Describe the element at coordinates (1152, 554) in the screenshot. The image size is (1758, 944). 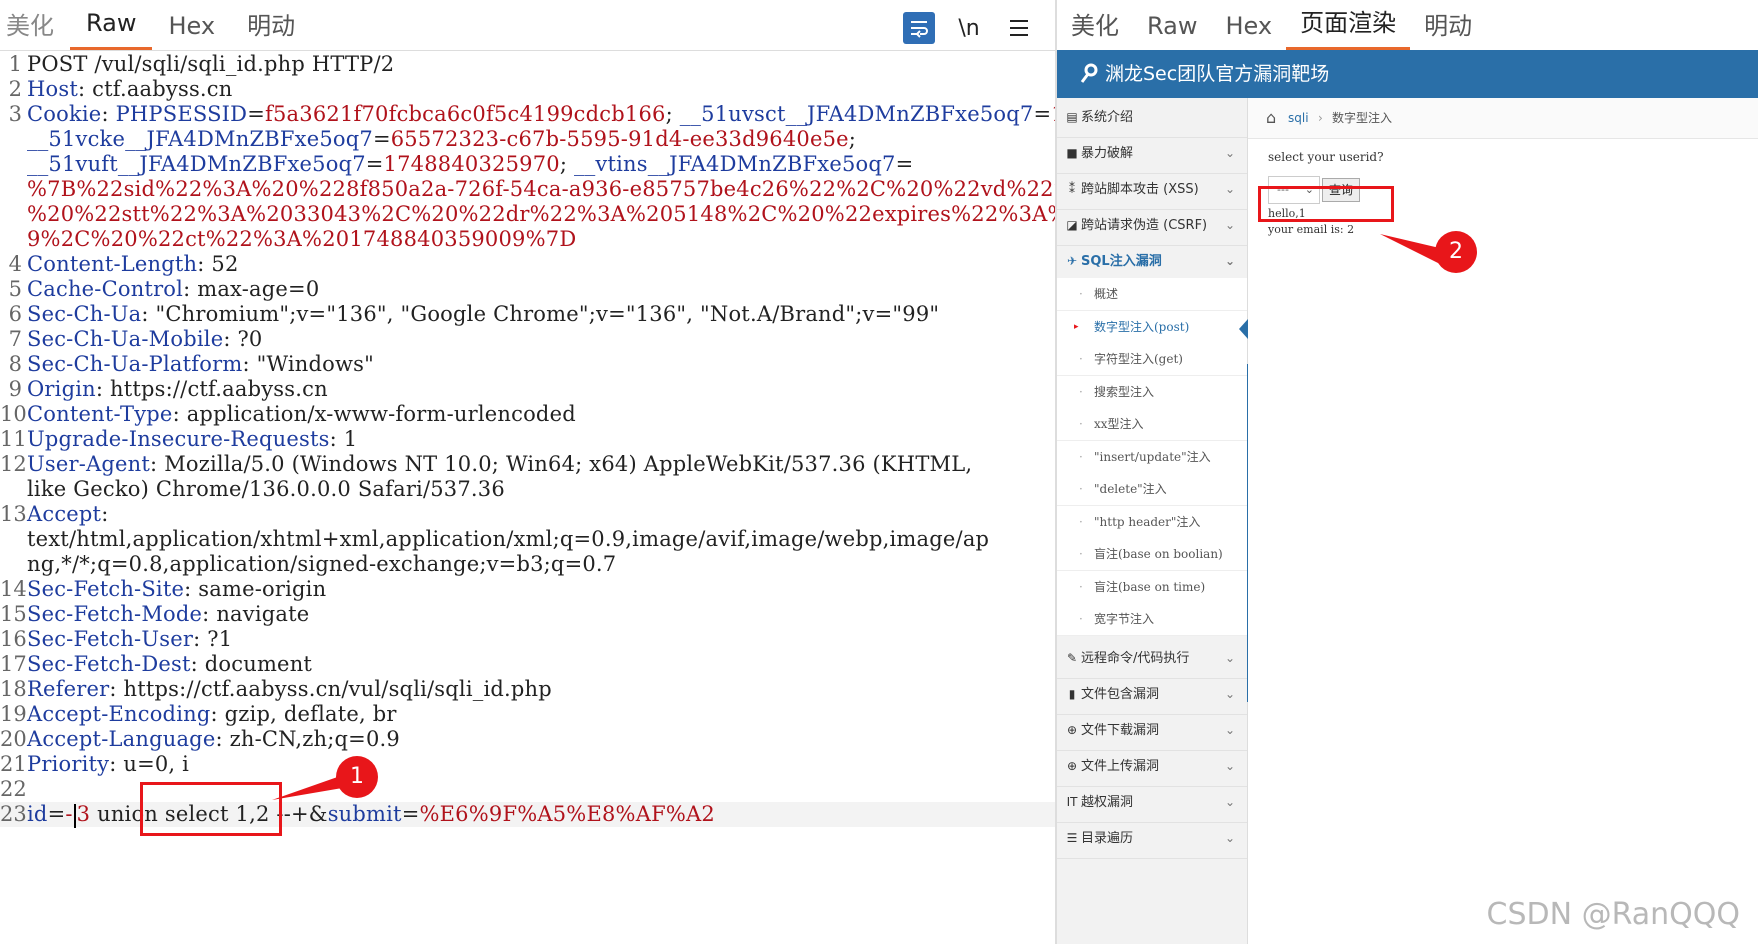
I see `submenu-item: · 盲注(base on boolian)` at that location.